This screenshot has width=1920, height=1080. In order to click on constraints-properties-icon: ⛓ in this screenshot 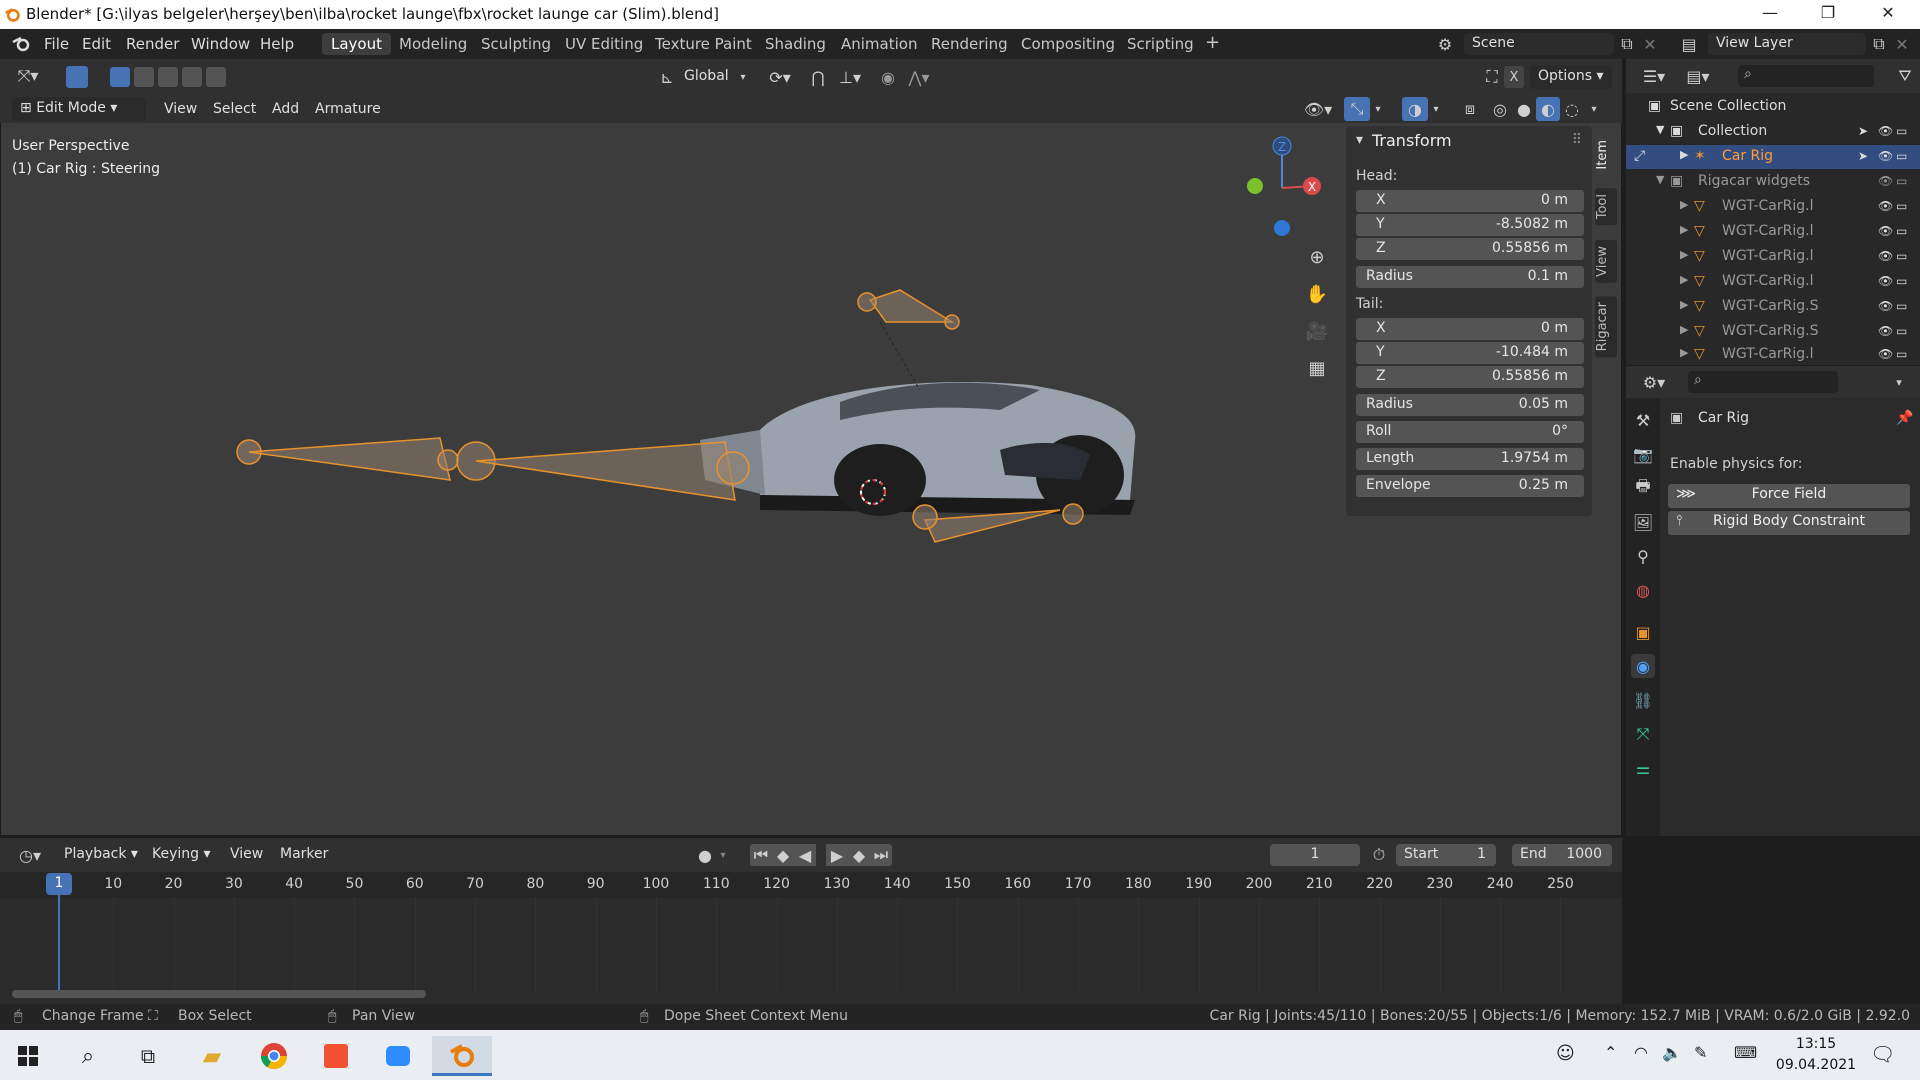, I will do `click(1643, 700)`.